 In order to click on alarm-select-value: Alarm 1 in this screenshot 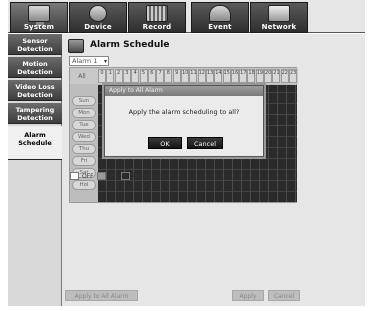, I will do `click(85, 61)`.